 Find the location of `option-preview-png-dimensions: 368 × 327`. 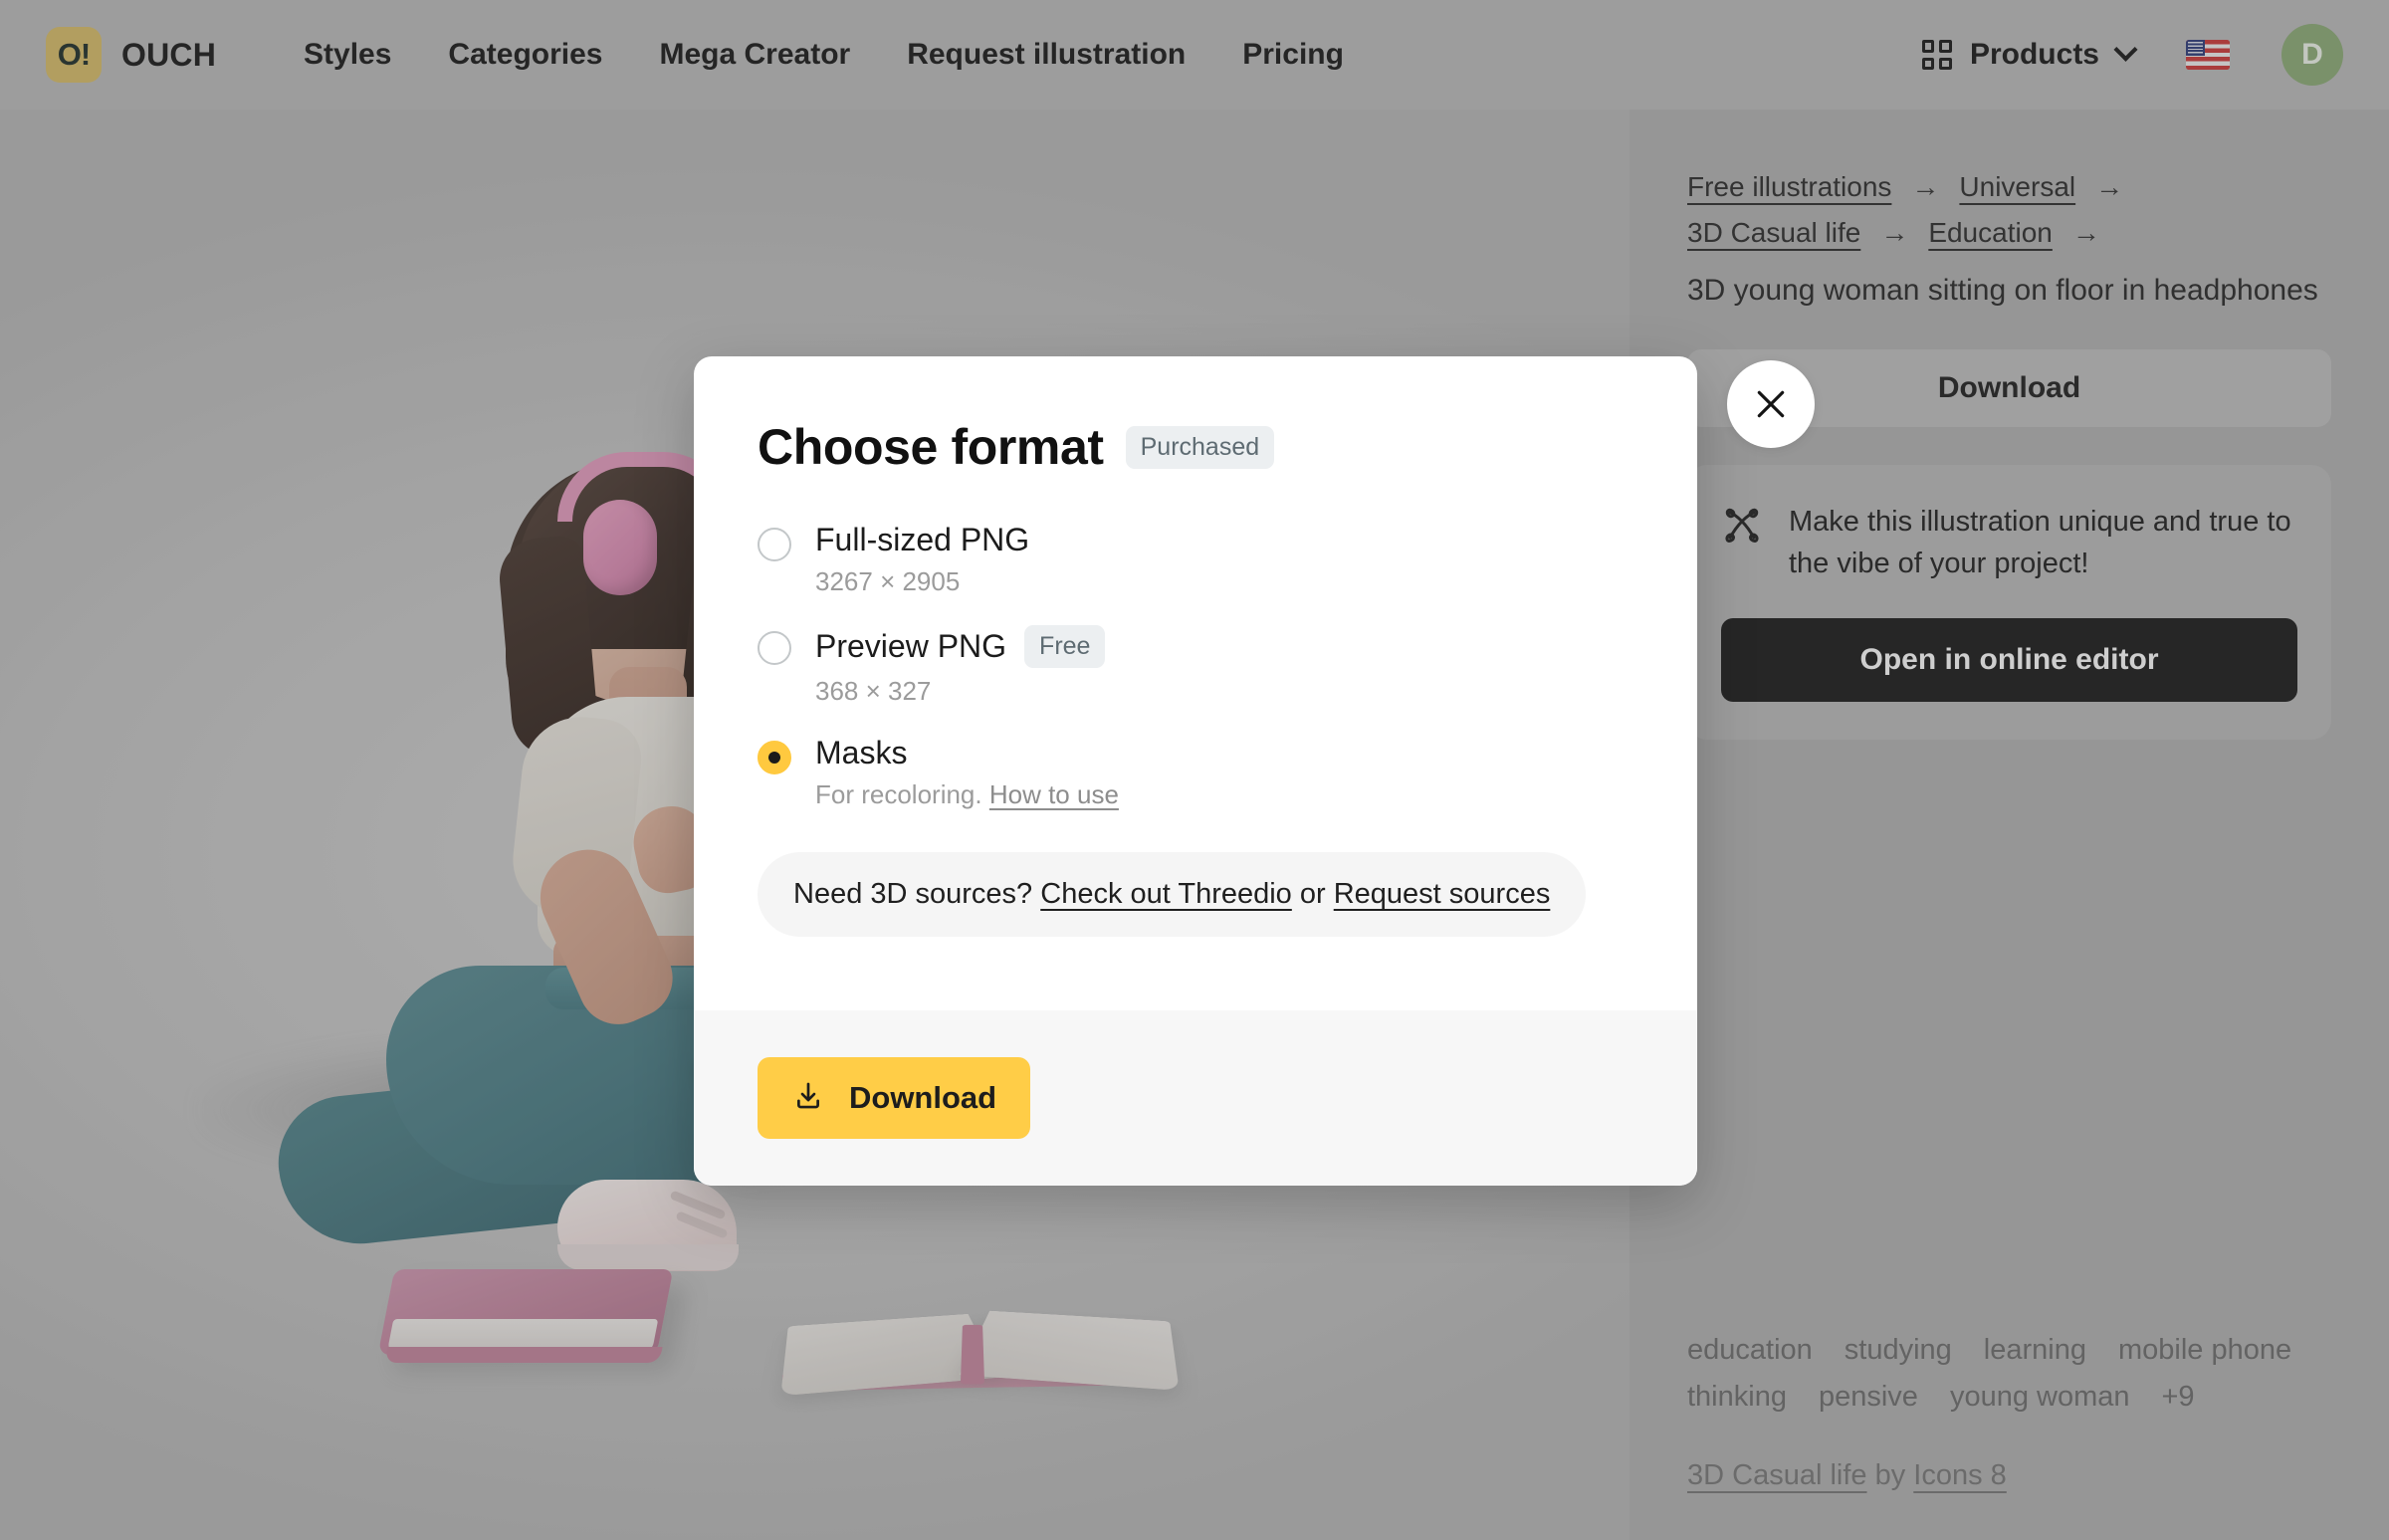

option-preview-png-dimensions: 368 × 327 is located at coordinates (873, 691).